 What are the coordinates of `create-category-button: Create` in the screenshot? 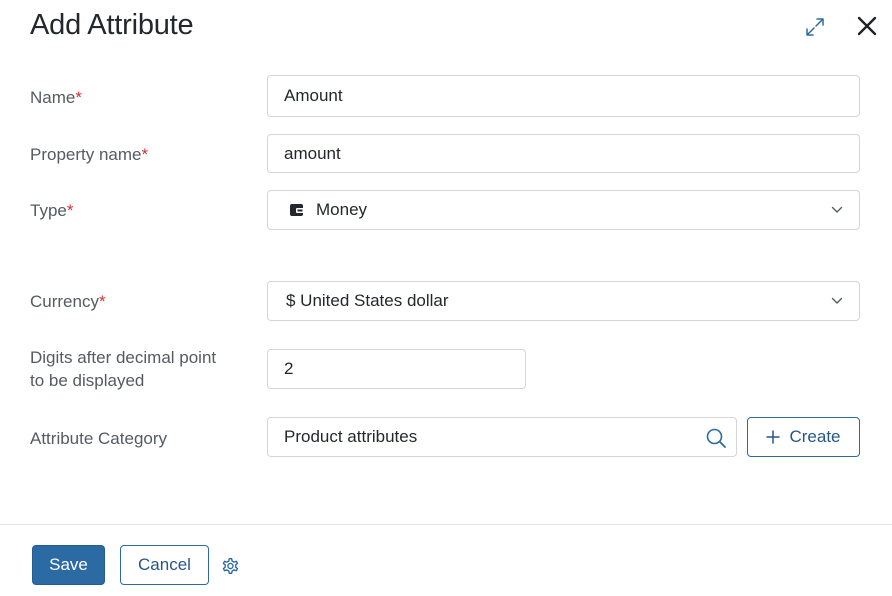 It's located at (803, 437).